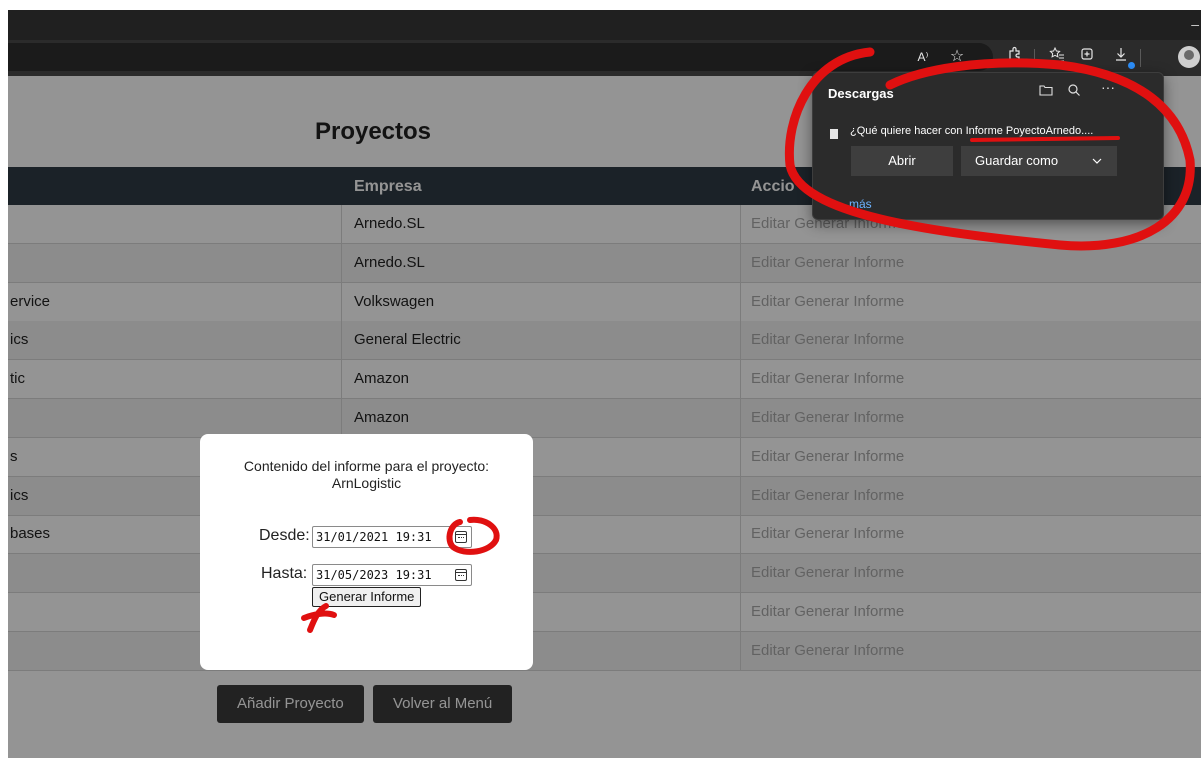 The width and height of the screenshot is (1201, 758). Describe the element at coordinates (374, 537) in the screenshot. I see `from-date-value: 31/01/2021 19:31` at that location.